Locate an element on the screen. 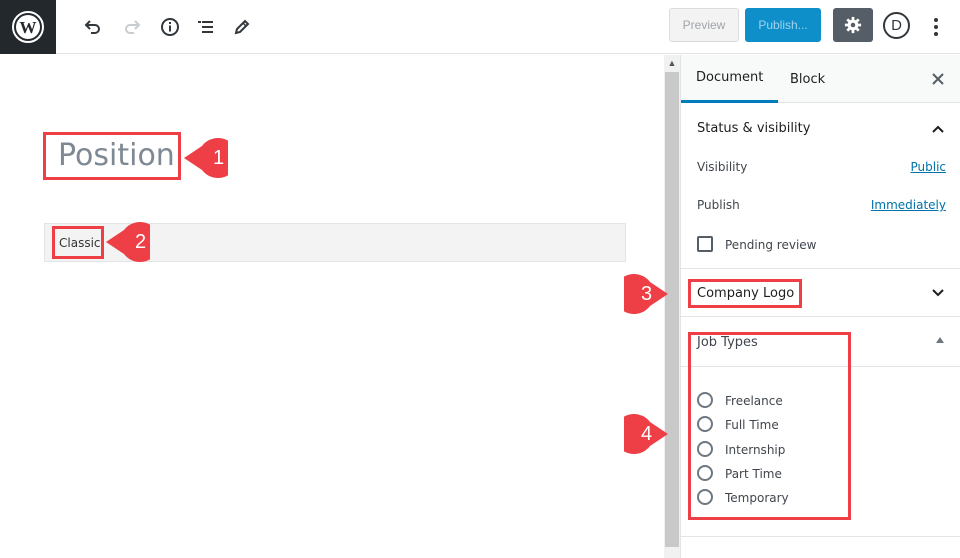 This screenshot has height=558, width=960. publish-label: Publish is located at coordinates (718, 205).